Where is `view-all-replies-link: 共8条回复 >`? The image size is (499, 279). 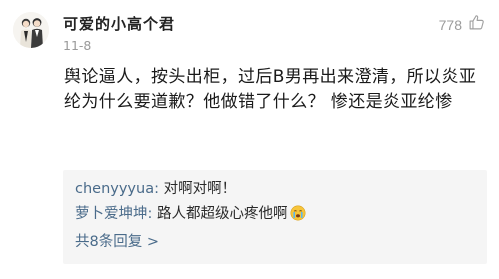 view-all-replies-link: 共8条回复 > is located at coordinates (275, 242).